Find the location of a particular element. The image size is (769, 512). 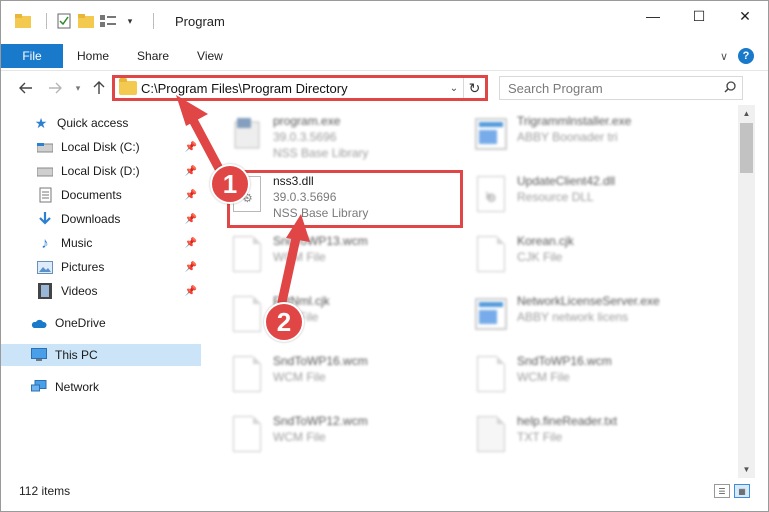

step-2-badge: 2 is located at coordinates (284, 322).